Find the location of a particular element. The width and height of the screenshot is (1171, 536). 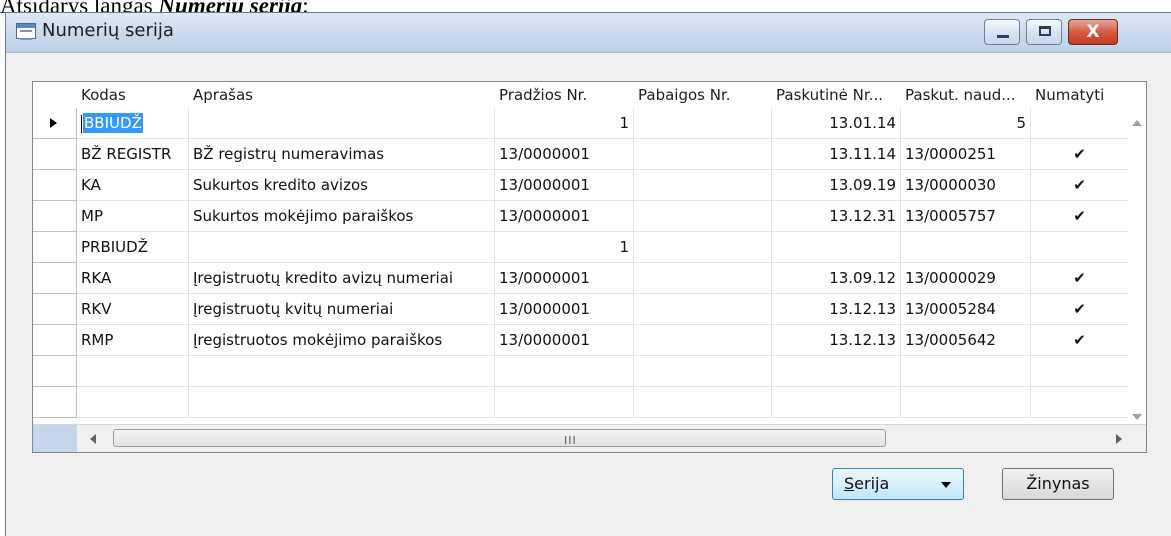

cell-paskut-naud: 13/0000030 is located at coordinates (966, 185).